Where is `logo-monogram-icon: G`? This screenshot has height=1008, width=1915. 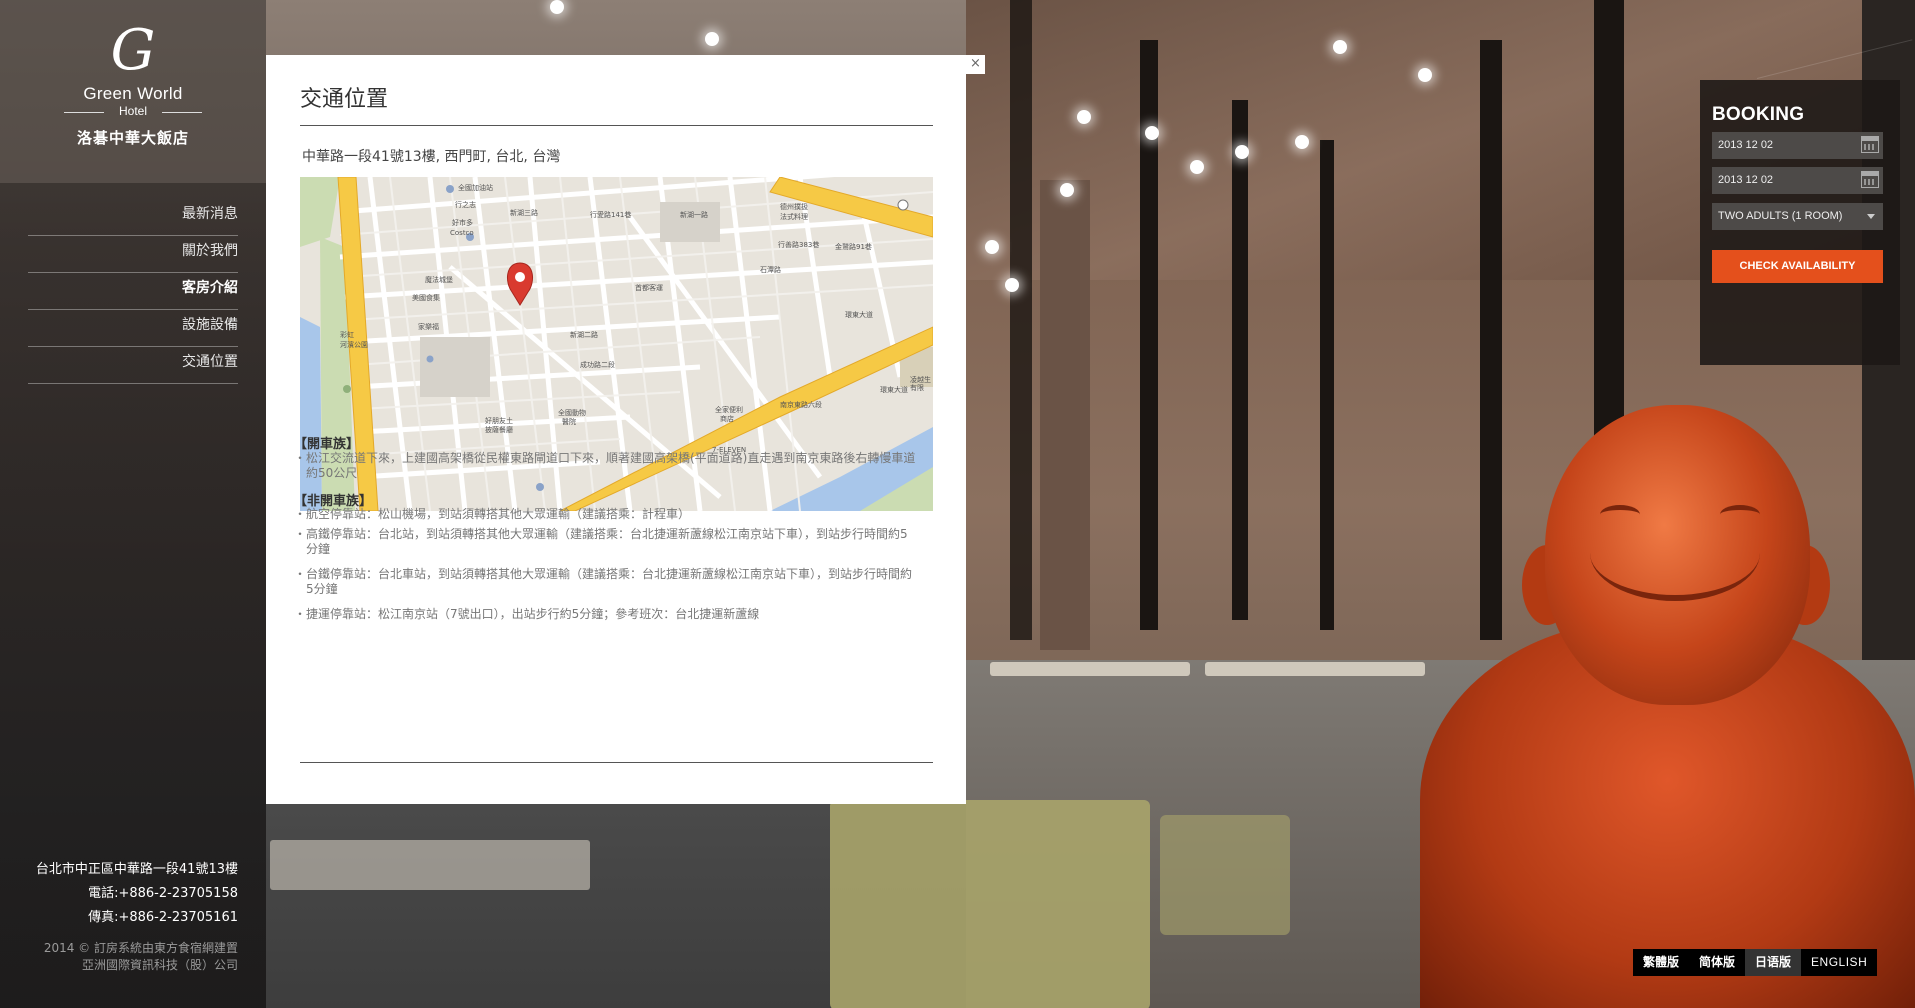 logo-monogram-icon: G is located at coordinates (133, 50).